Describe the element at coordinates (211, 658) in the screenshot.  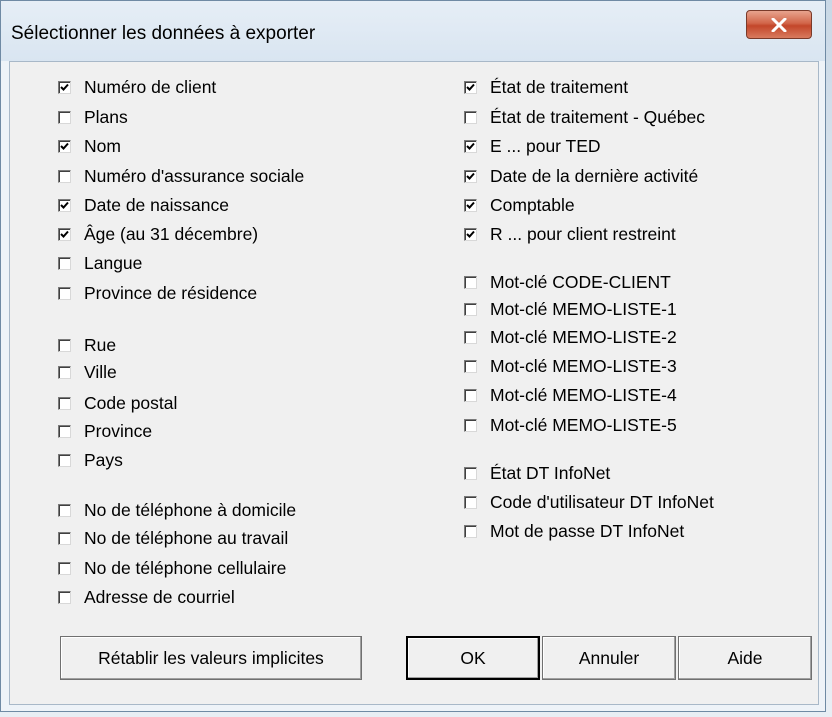
I see `reset-defaults-button: Rétablir les valeurs implicites` at that location.